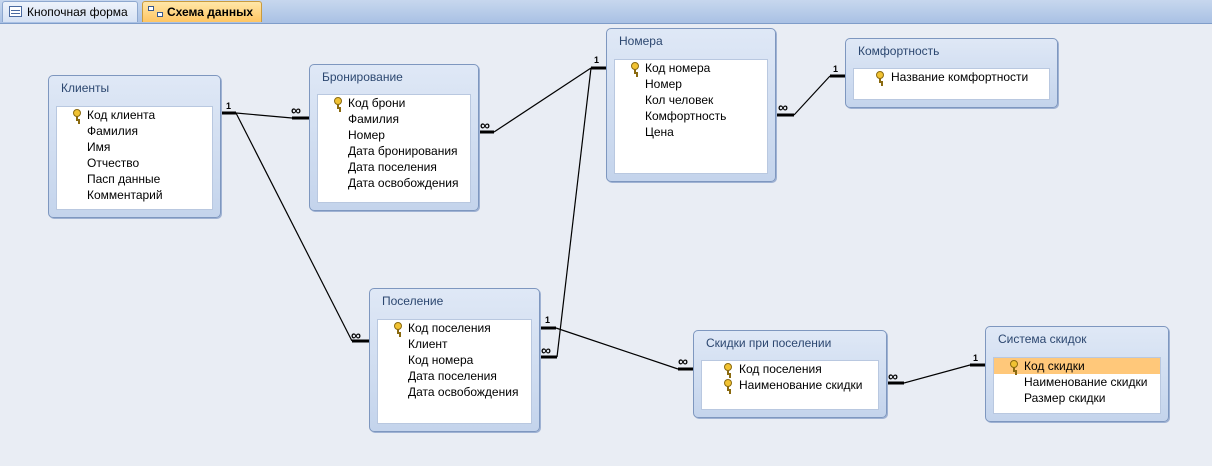  I want to click on table-comfort: Комфортность Название комфортности, so click(951, 73).